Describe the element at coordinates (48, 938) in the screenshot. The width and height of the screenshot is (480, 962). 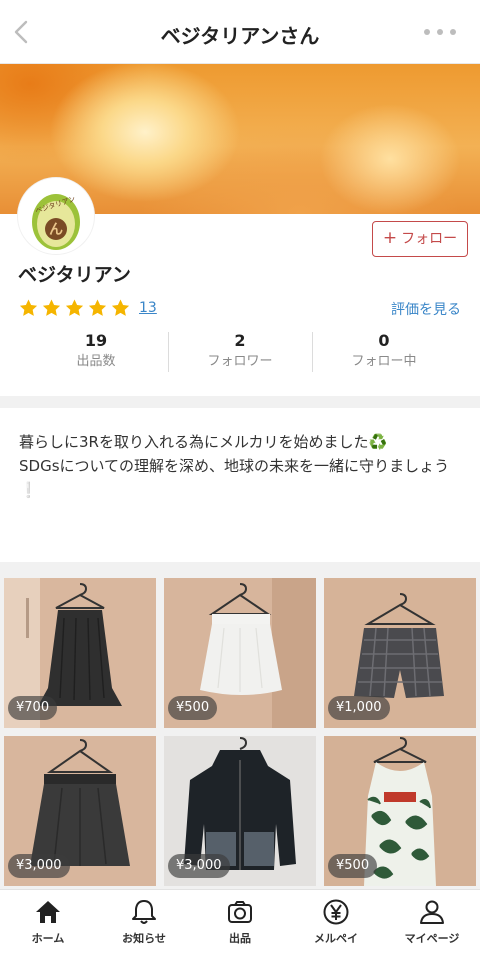
I see `tab-label: ホーム` at that location.